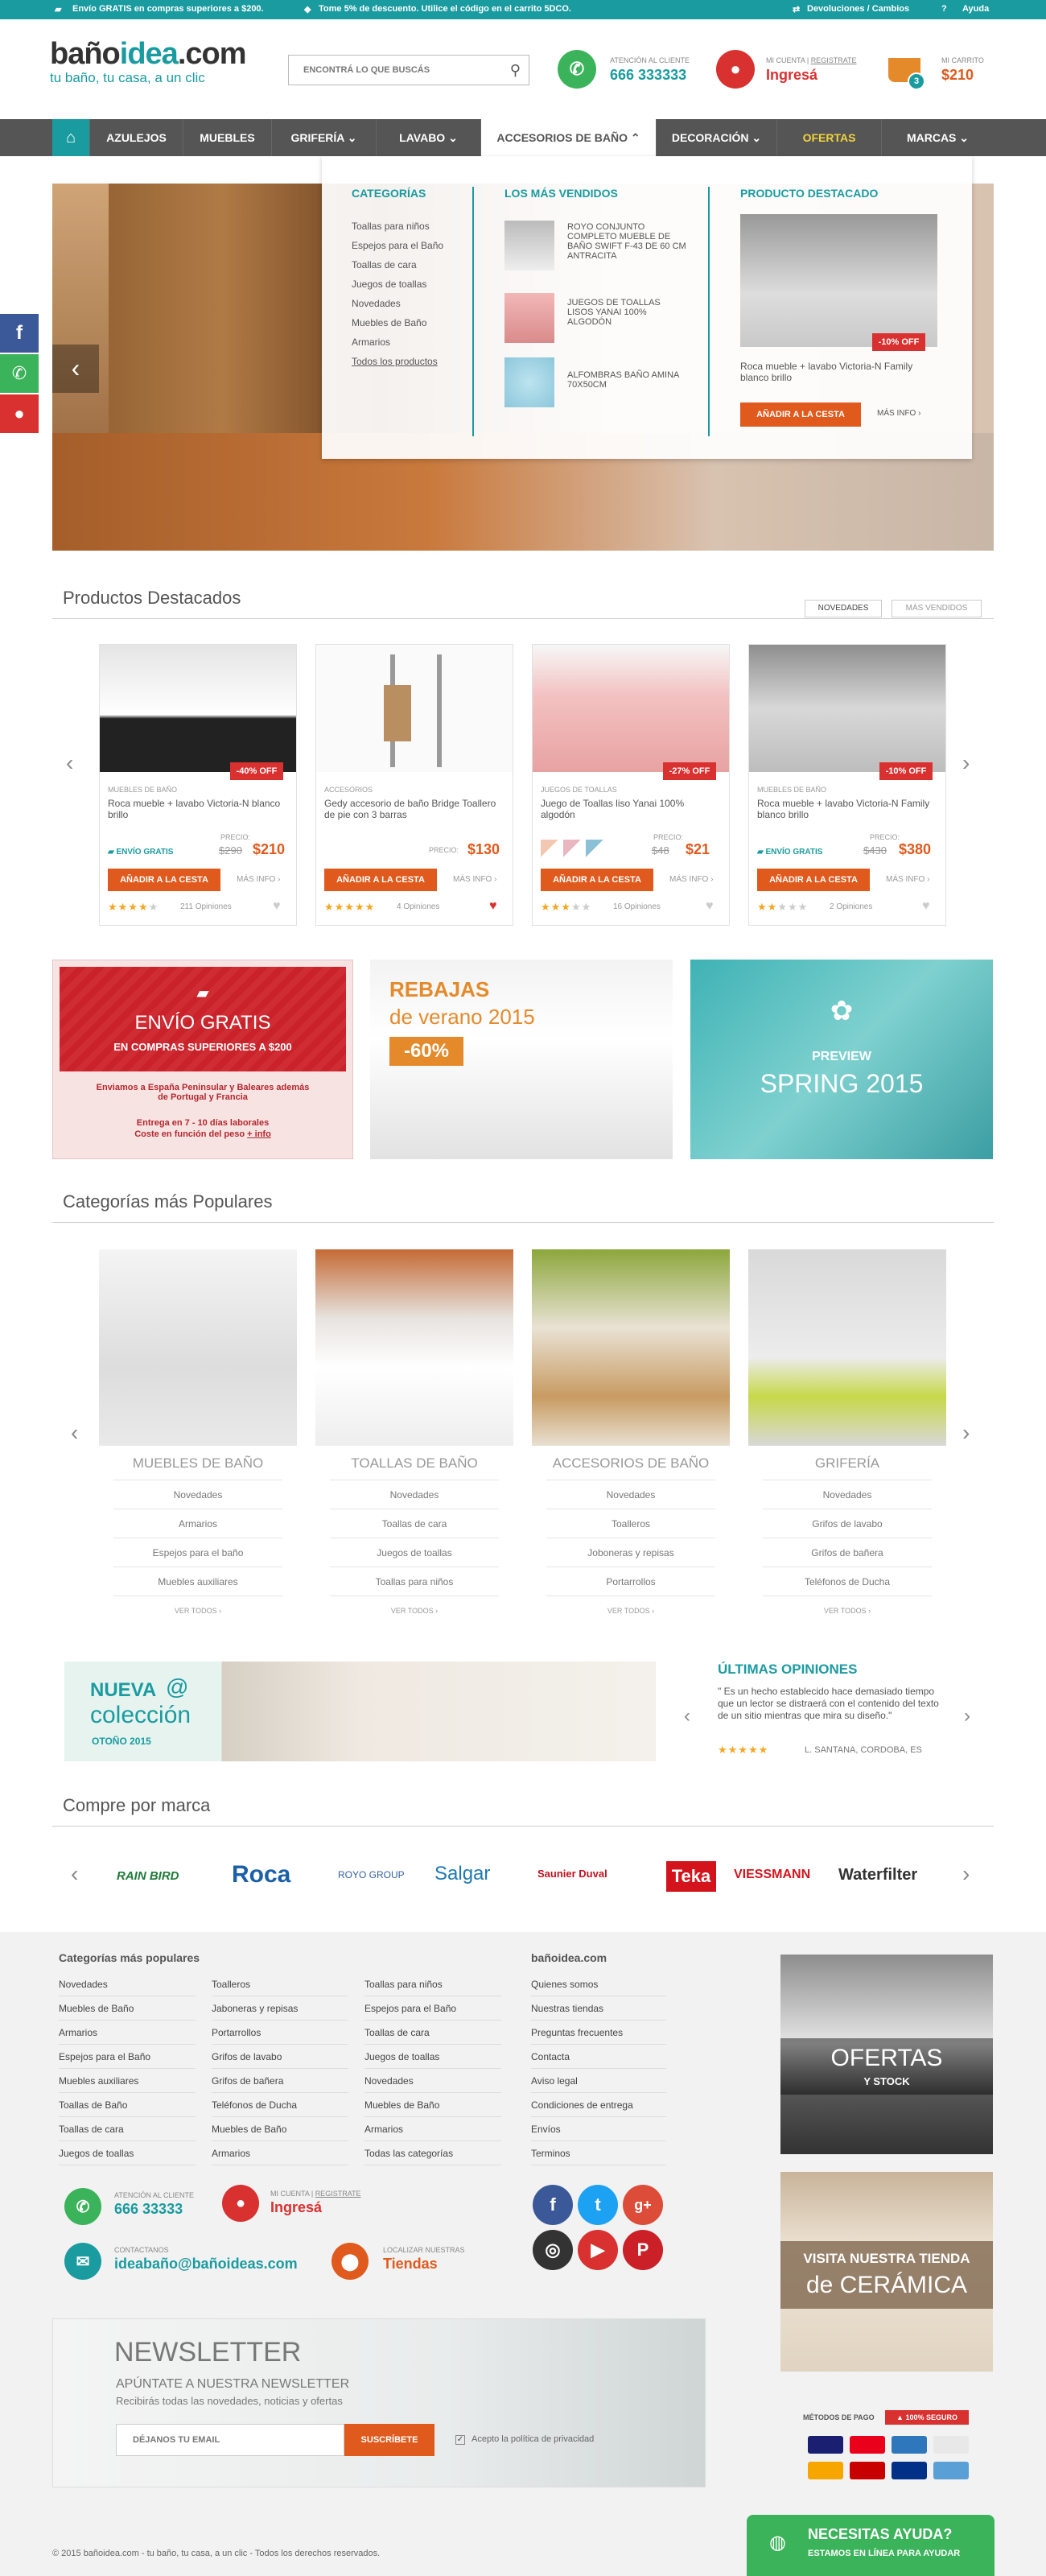 The height and width of the screenshot is (2576, 1046). I want to click on visit-store-banner: VISITA NUESTRA TIENDA de CERÁMICA, so click(887, 2272).